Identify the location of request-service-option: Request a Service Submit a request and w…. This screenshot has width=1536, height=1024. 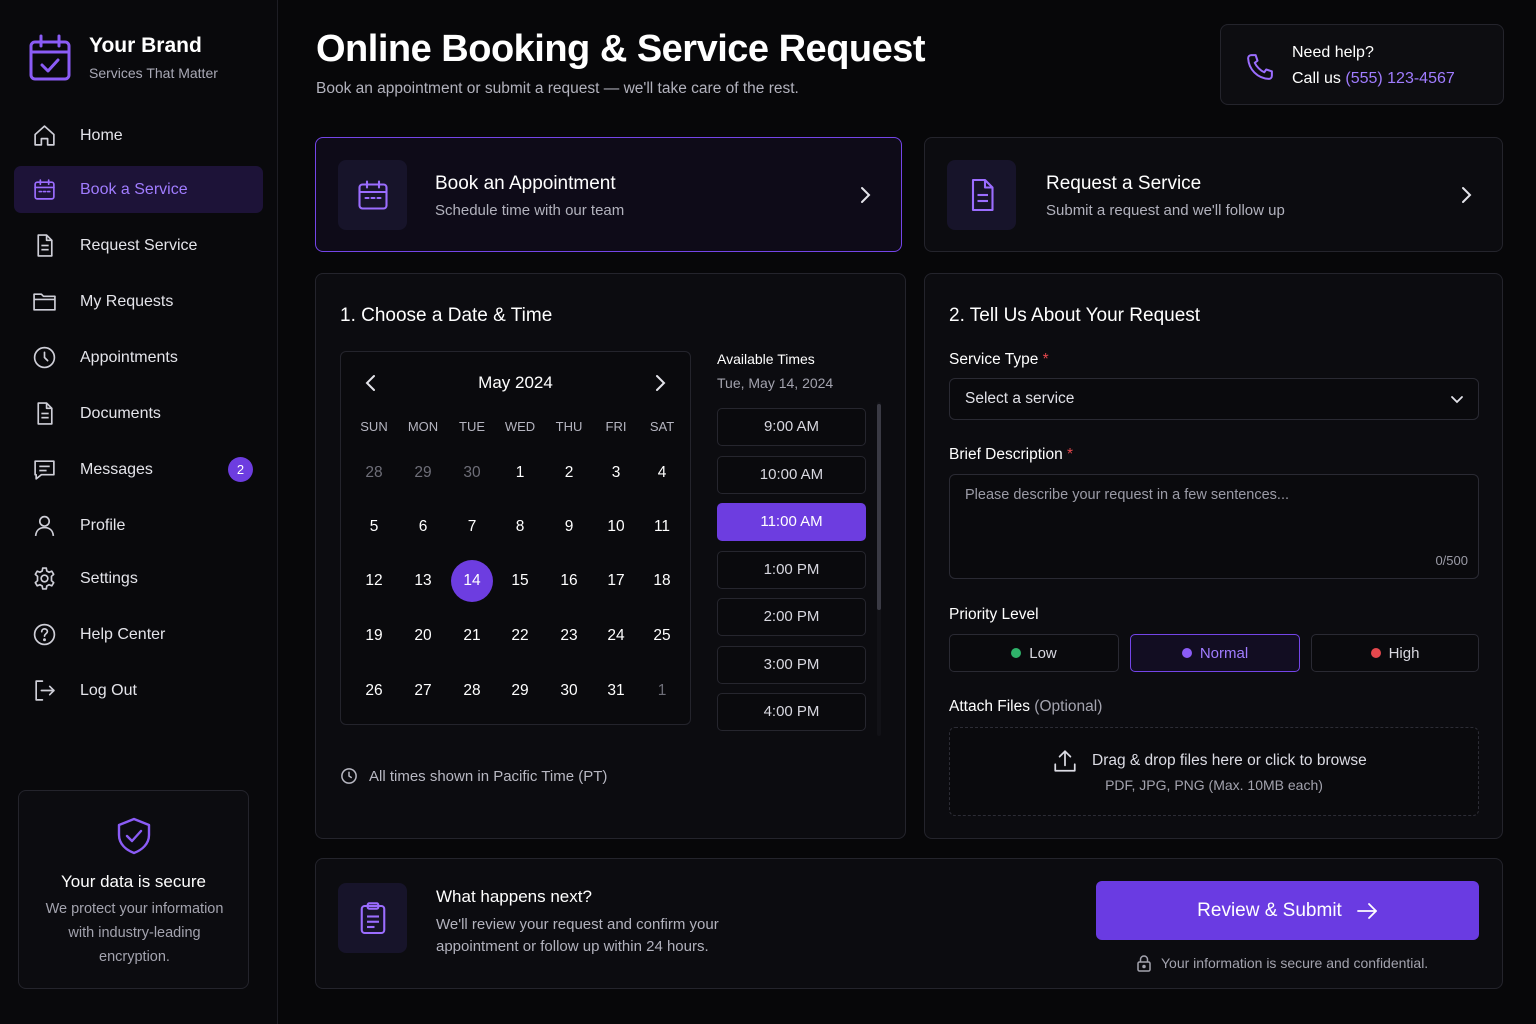
(1213, 194).